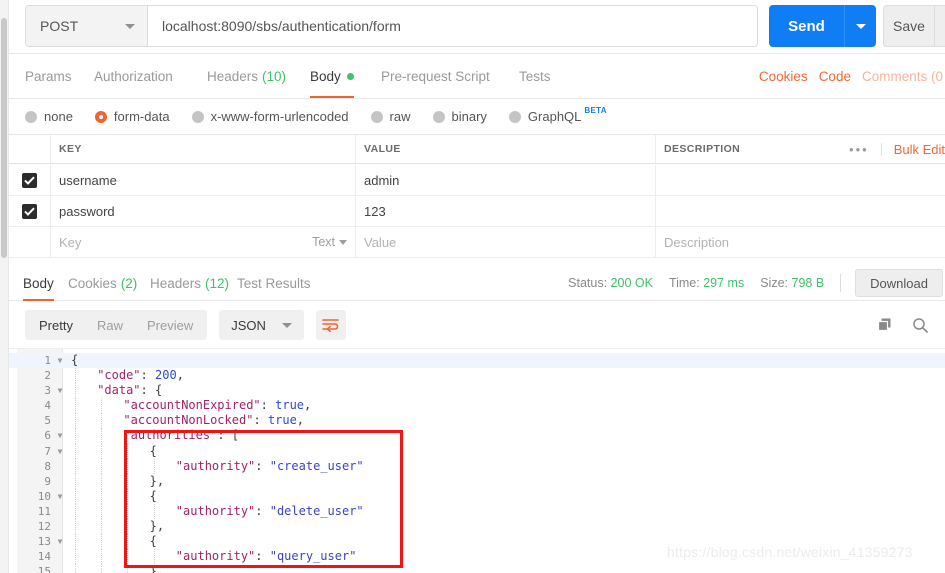  Describe the element at coordinates (375, 211) in the screenshot. I see `row-value-value: 123` at that location.